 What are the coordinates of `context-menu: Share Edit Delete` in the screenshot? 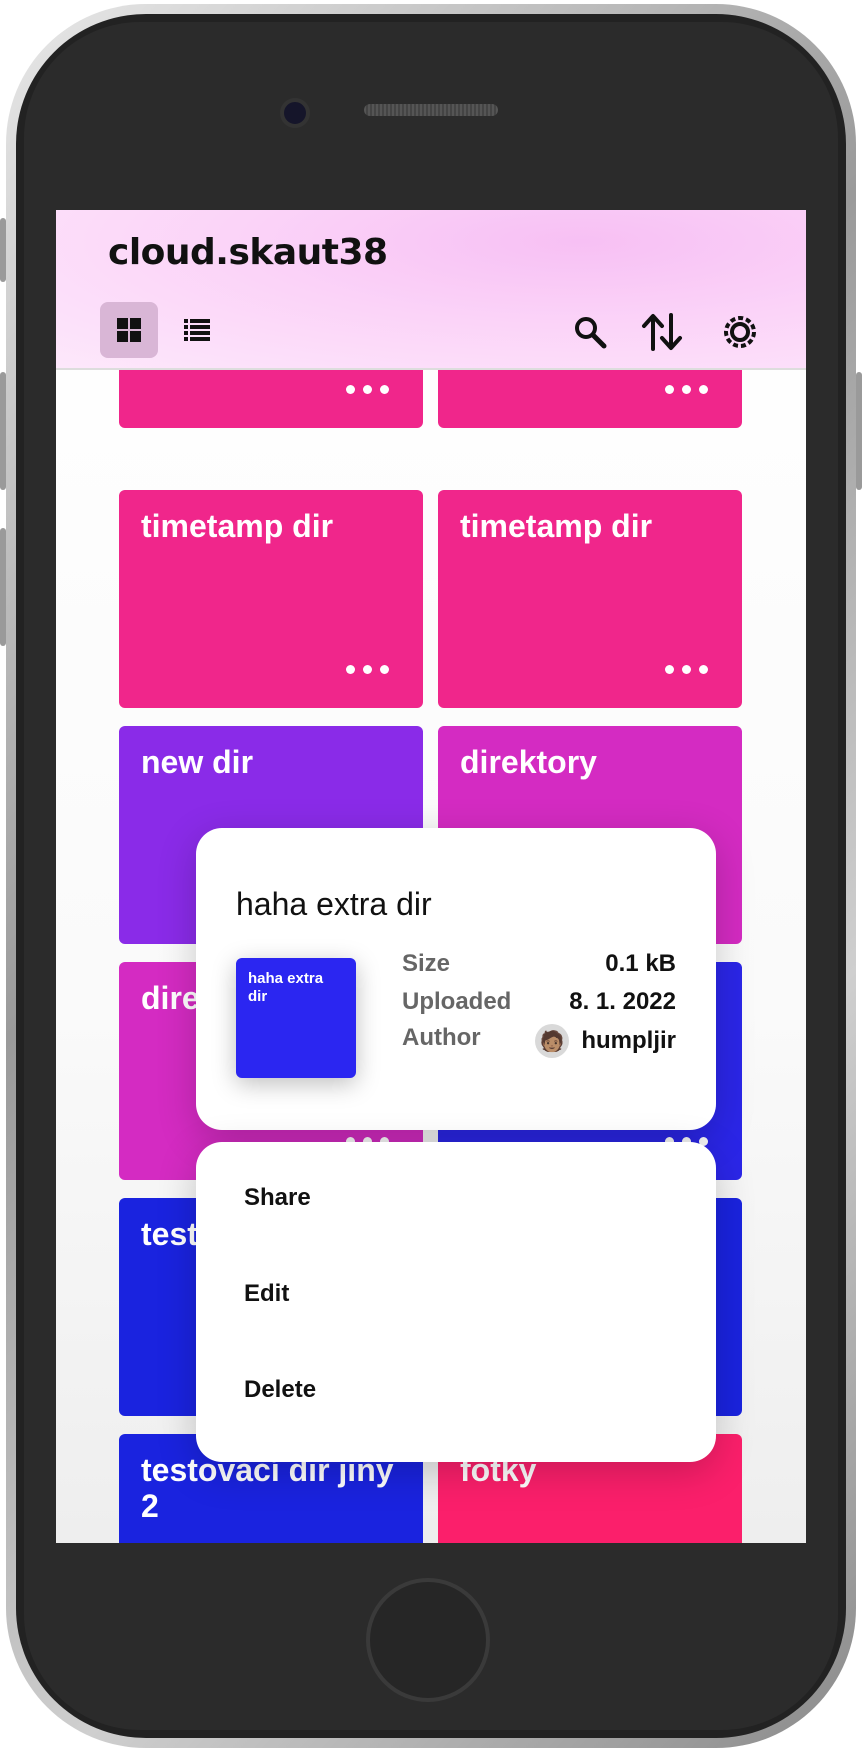 It's located at (456, 1302).